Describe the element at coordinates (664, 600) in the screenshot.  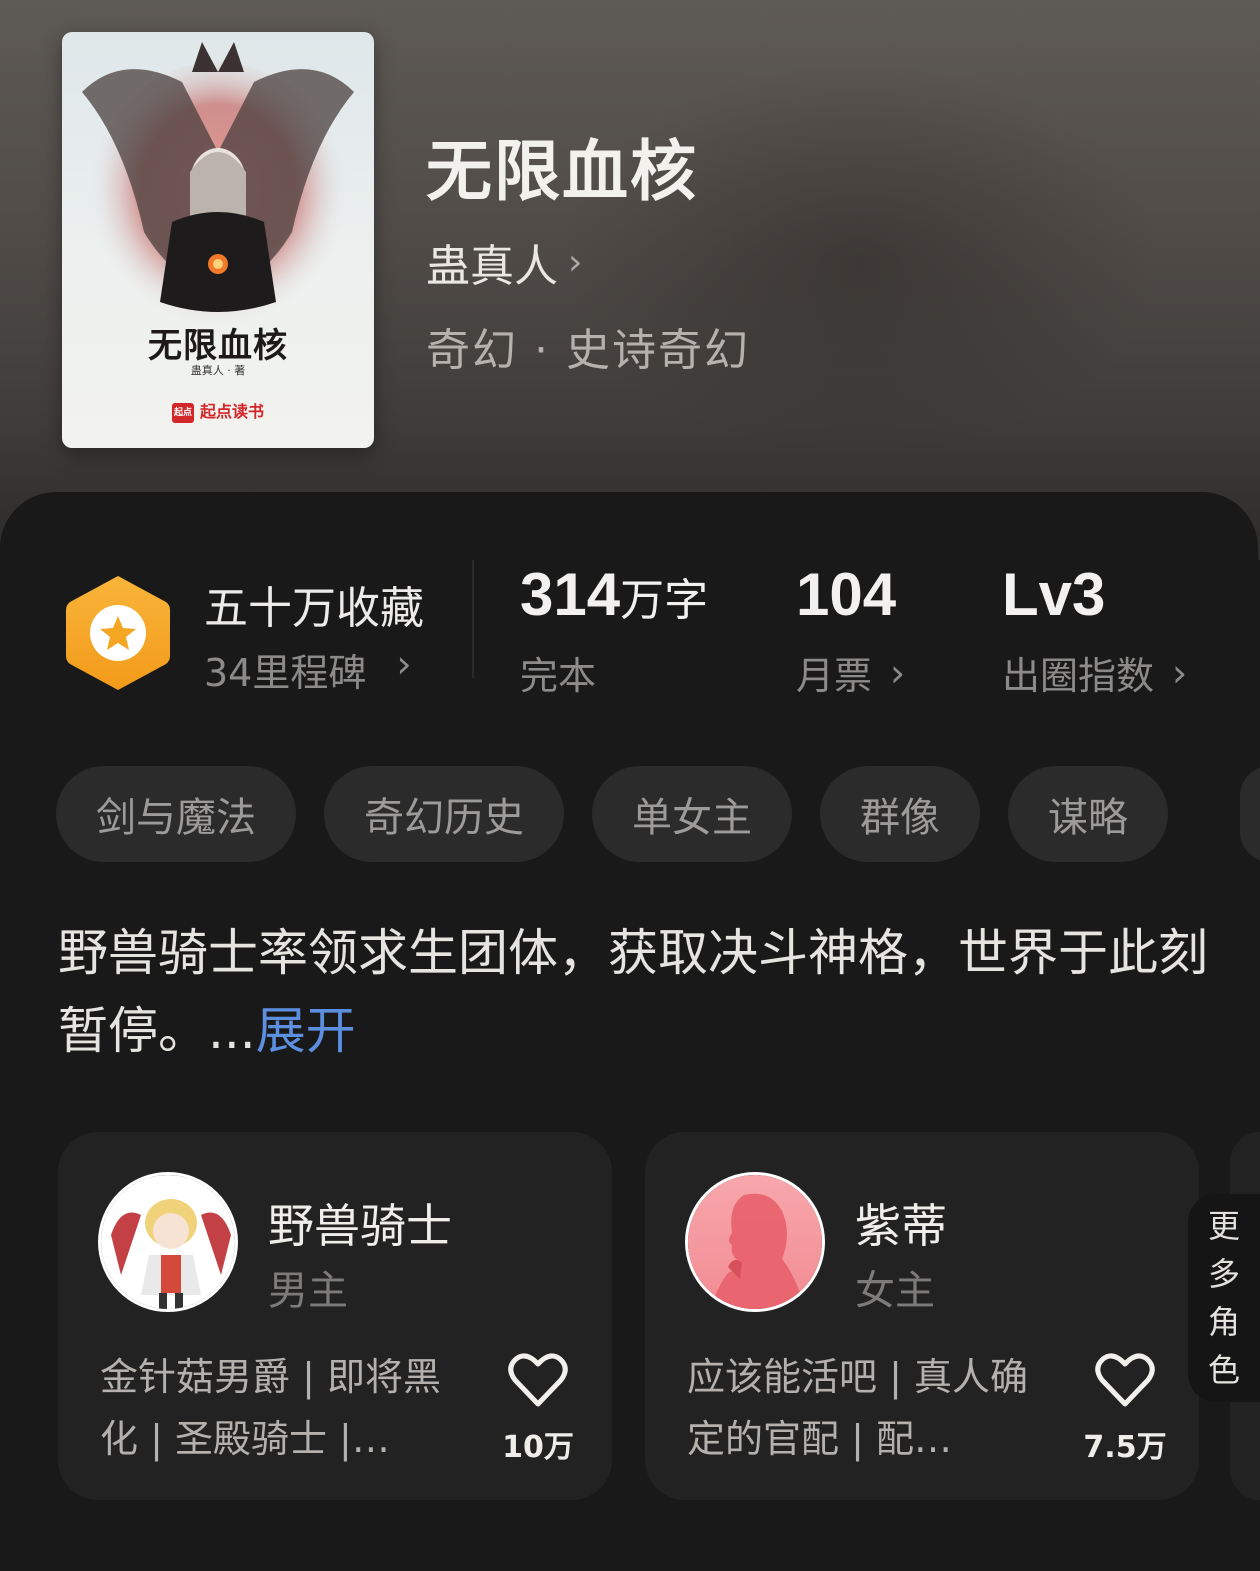
I see `word-count-unit: 万字` at that location.